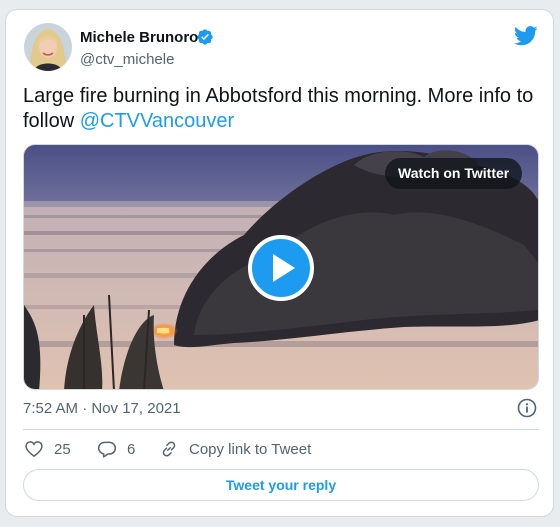 The height and width of the screenshot is (527, 560). I want to click on link-icon, so click(169, 449).